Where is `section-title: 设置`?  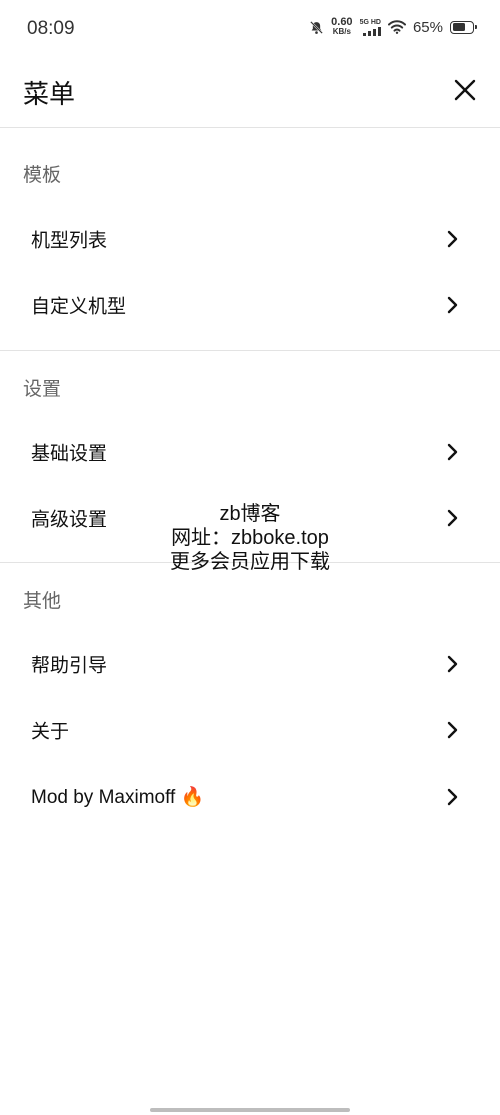 section-title: 设置 is located at coordinates (42, 389).